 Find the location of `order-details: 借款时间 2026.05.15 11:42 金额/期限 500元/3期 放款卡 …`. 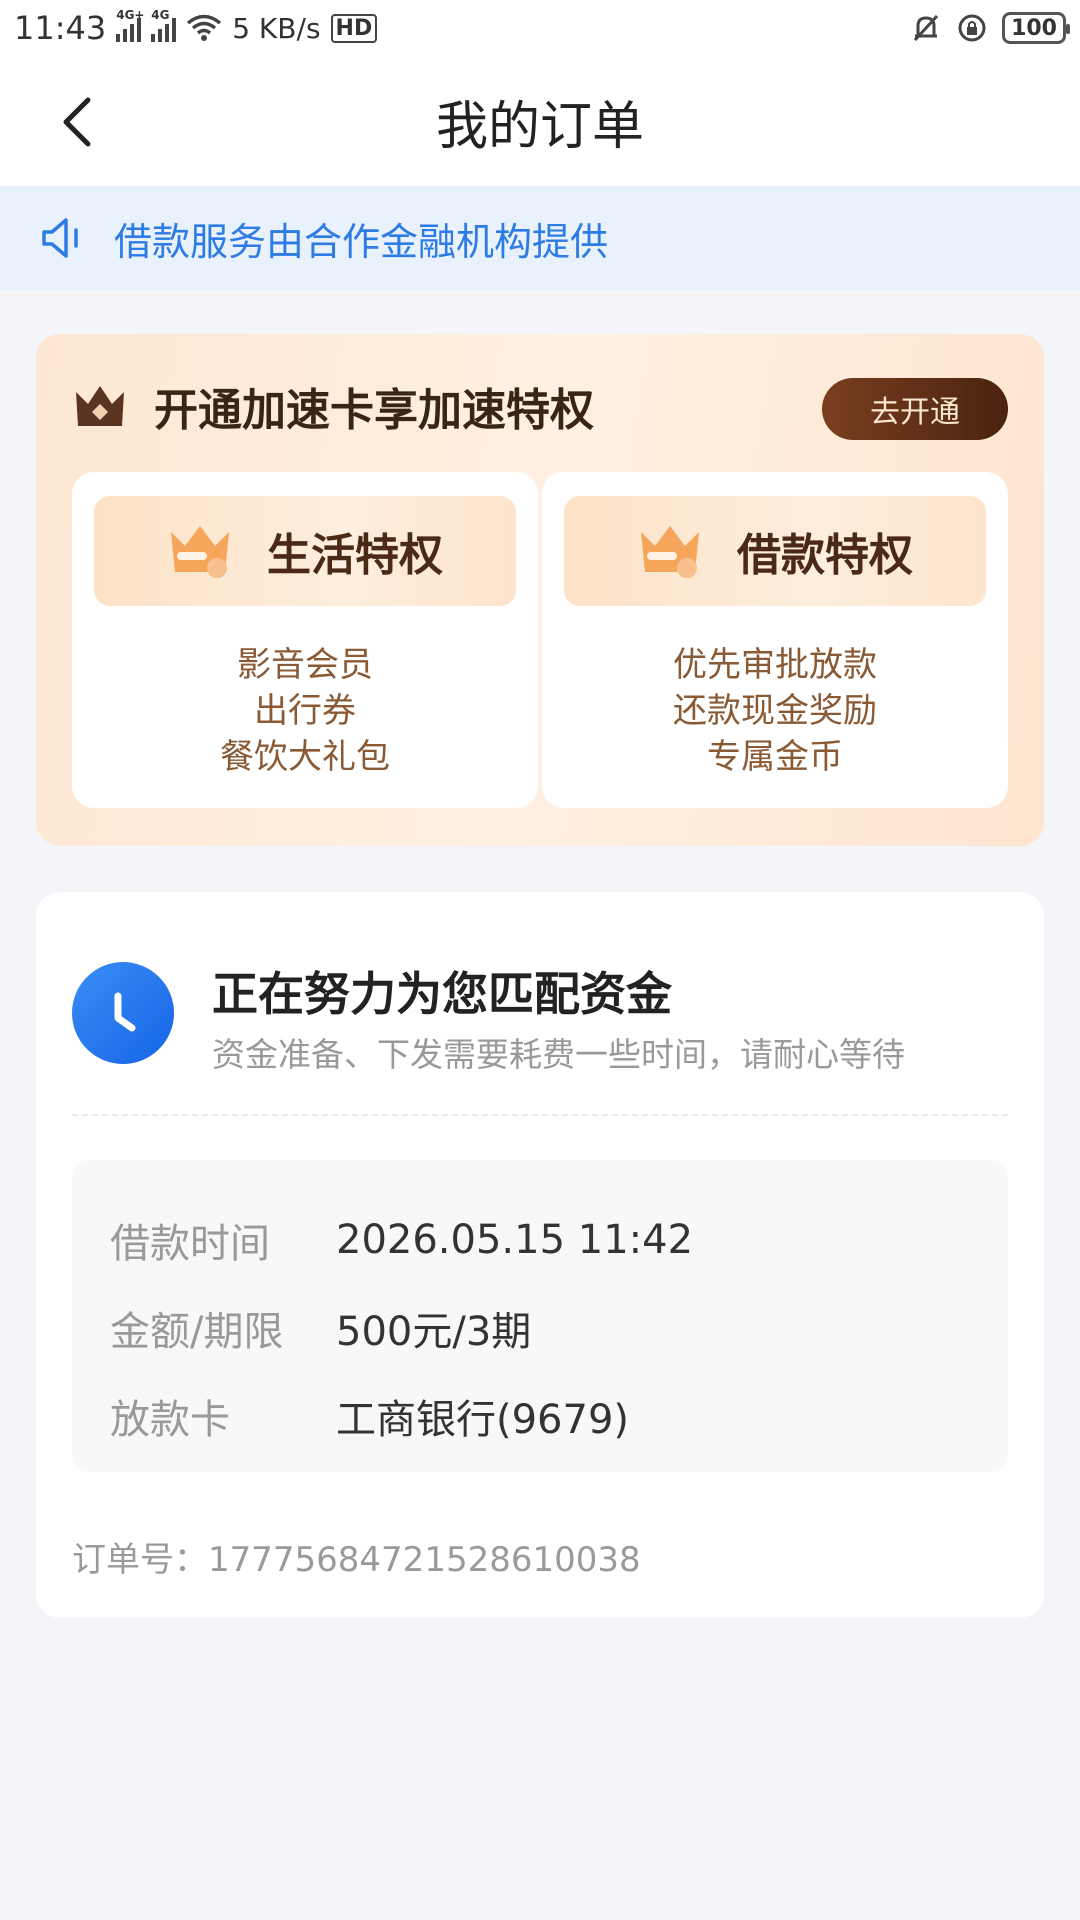

order-details: 借款时间 2026.05.15 11:42 金额/期限 500元/3期 放款卡 … is located at coordinates (540, 1316).